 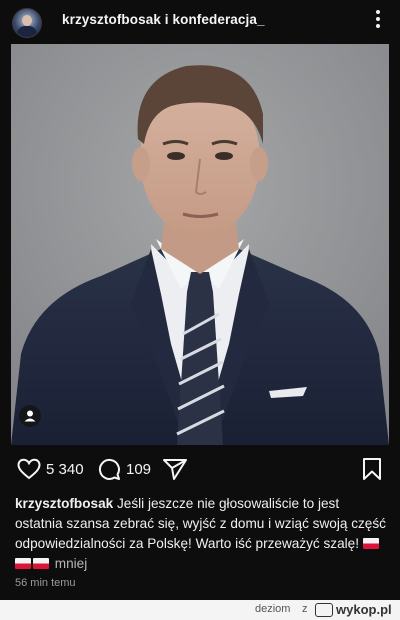 I want to click on profile-avatar, so click(x=27, y=23).